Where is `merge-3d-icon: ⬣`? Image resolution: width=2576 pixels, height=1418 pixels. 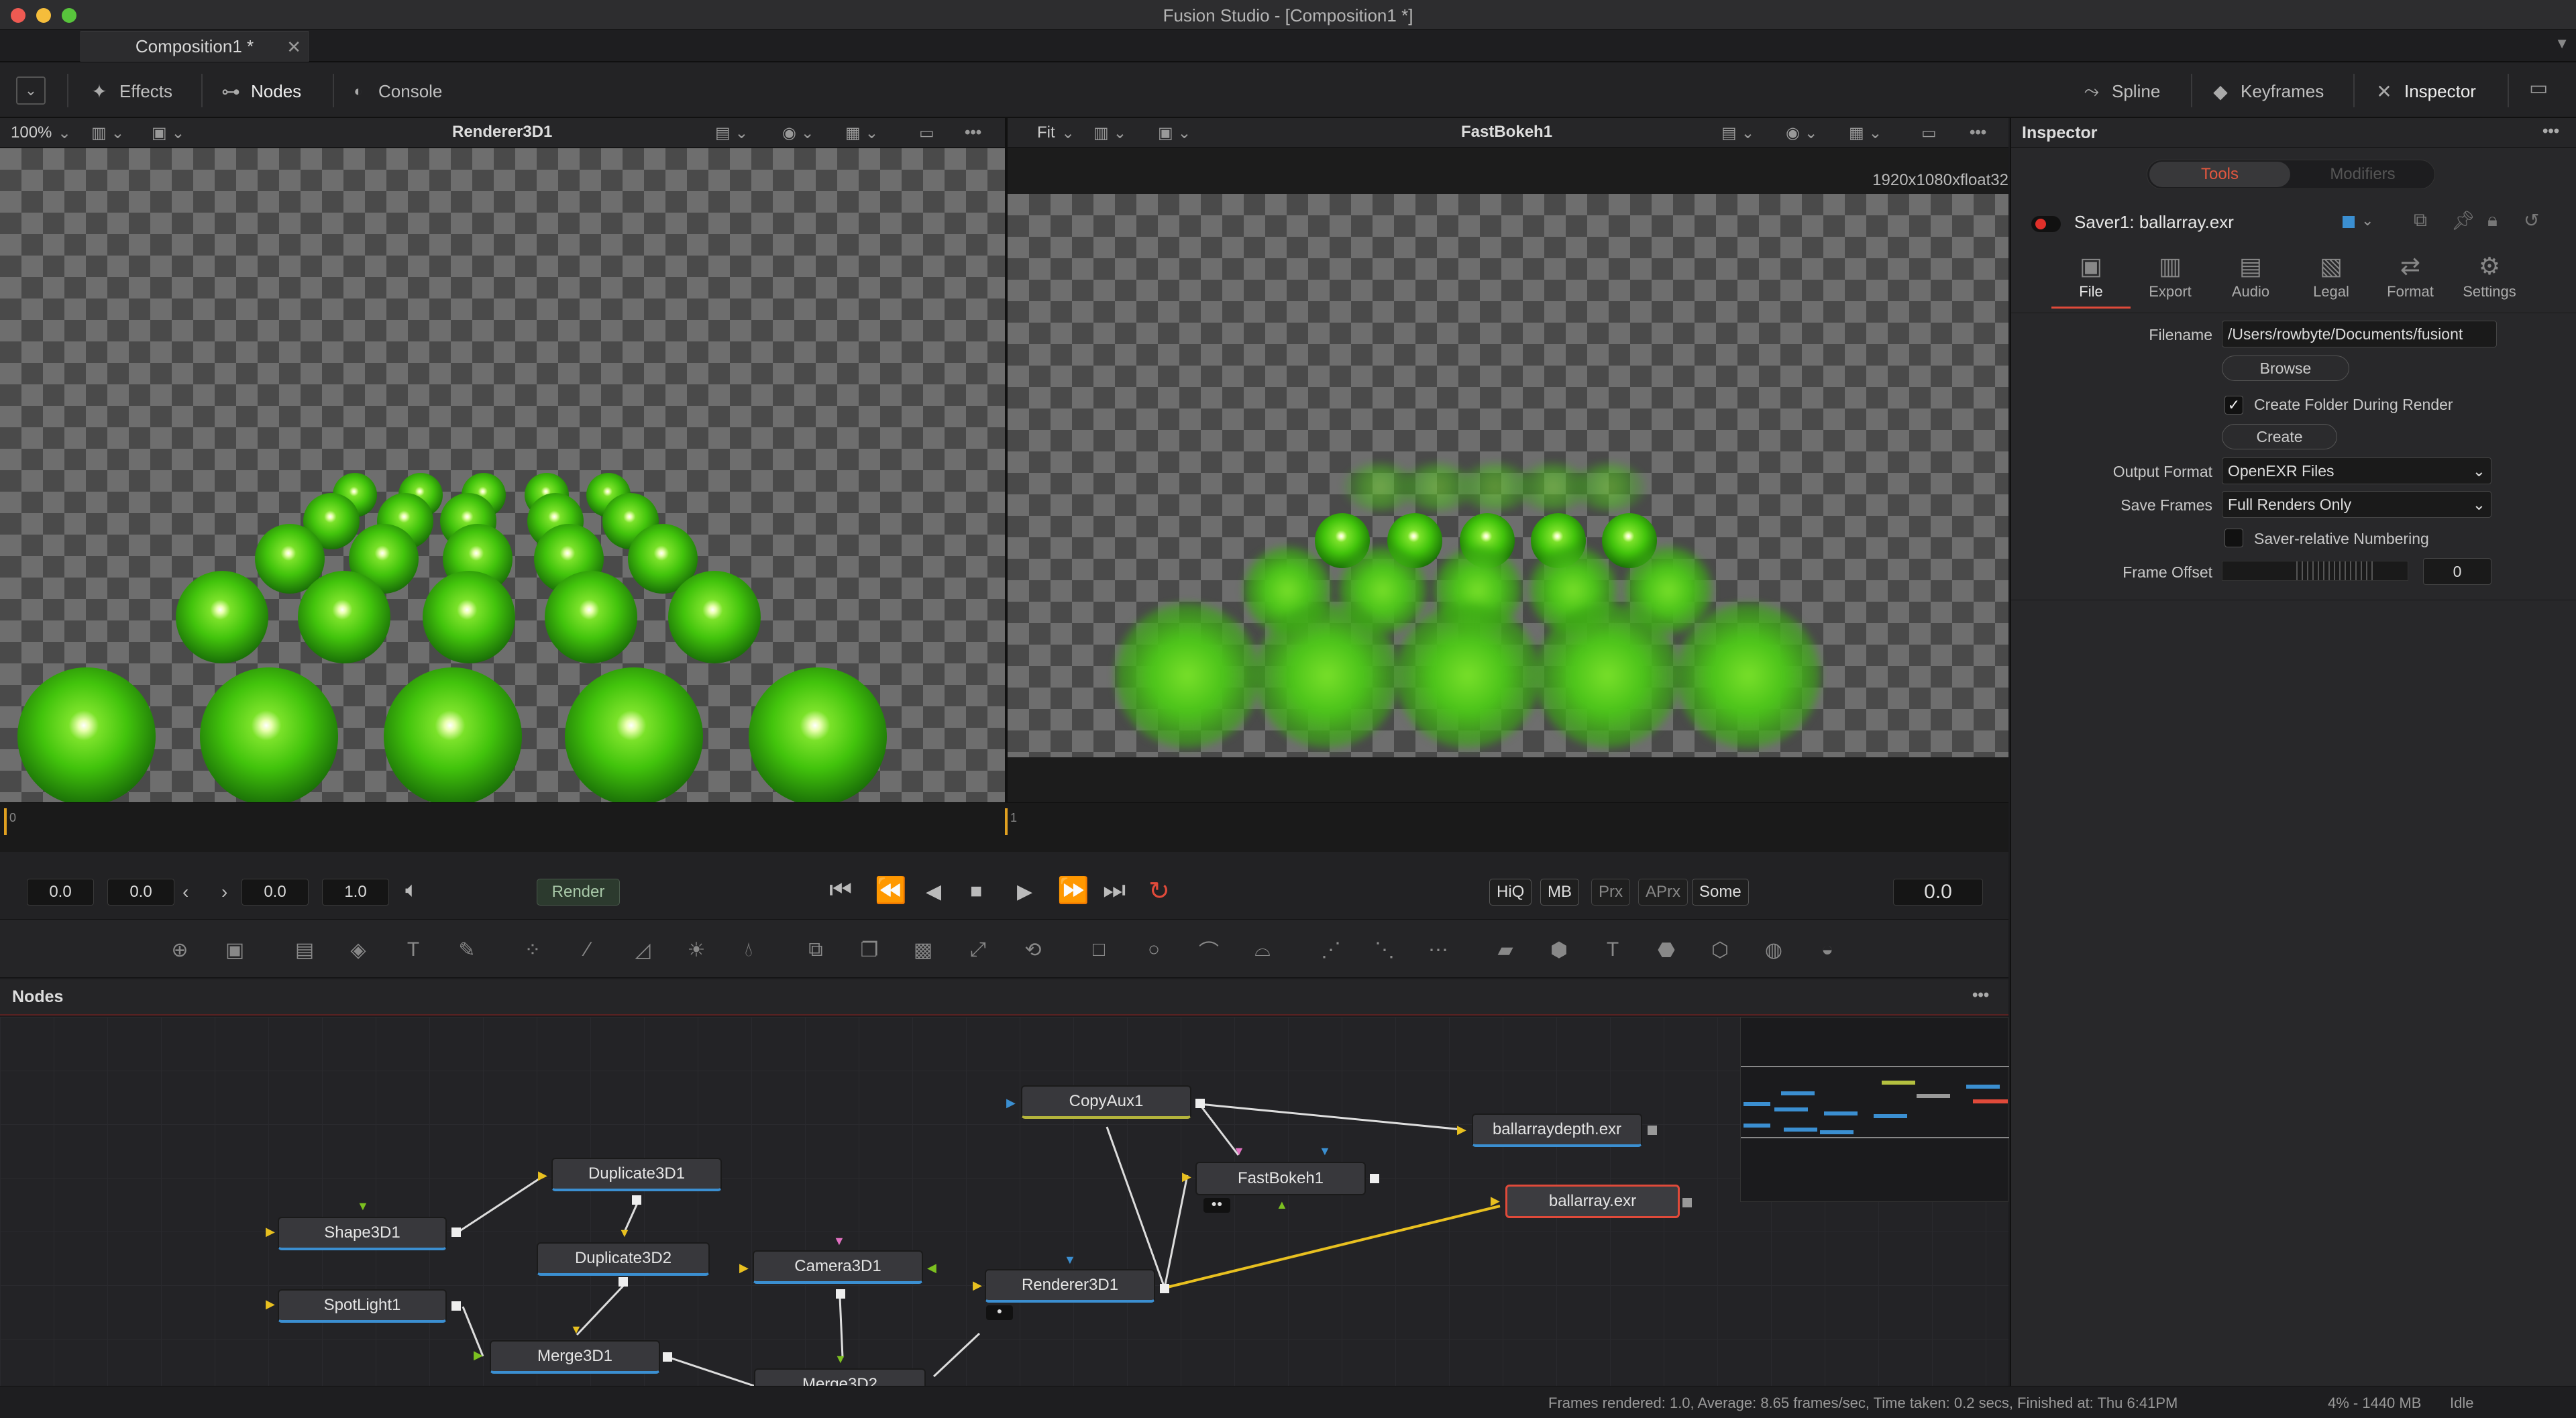 merge-3d-icon: ⬣ is located at coordinates (1666, 949).